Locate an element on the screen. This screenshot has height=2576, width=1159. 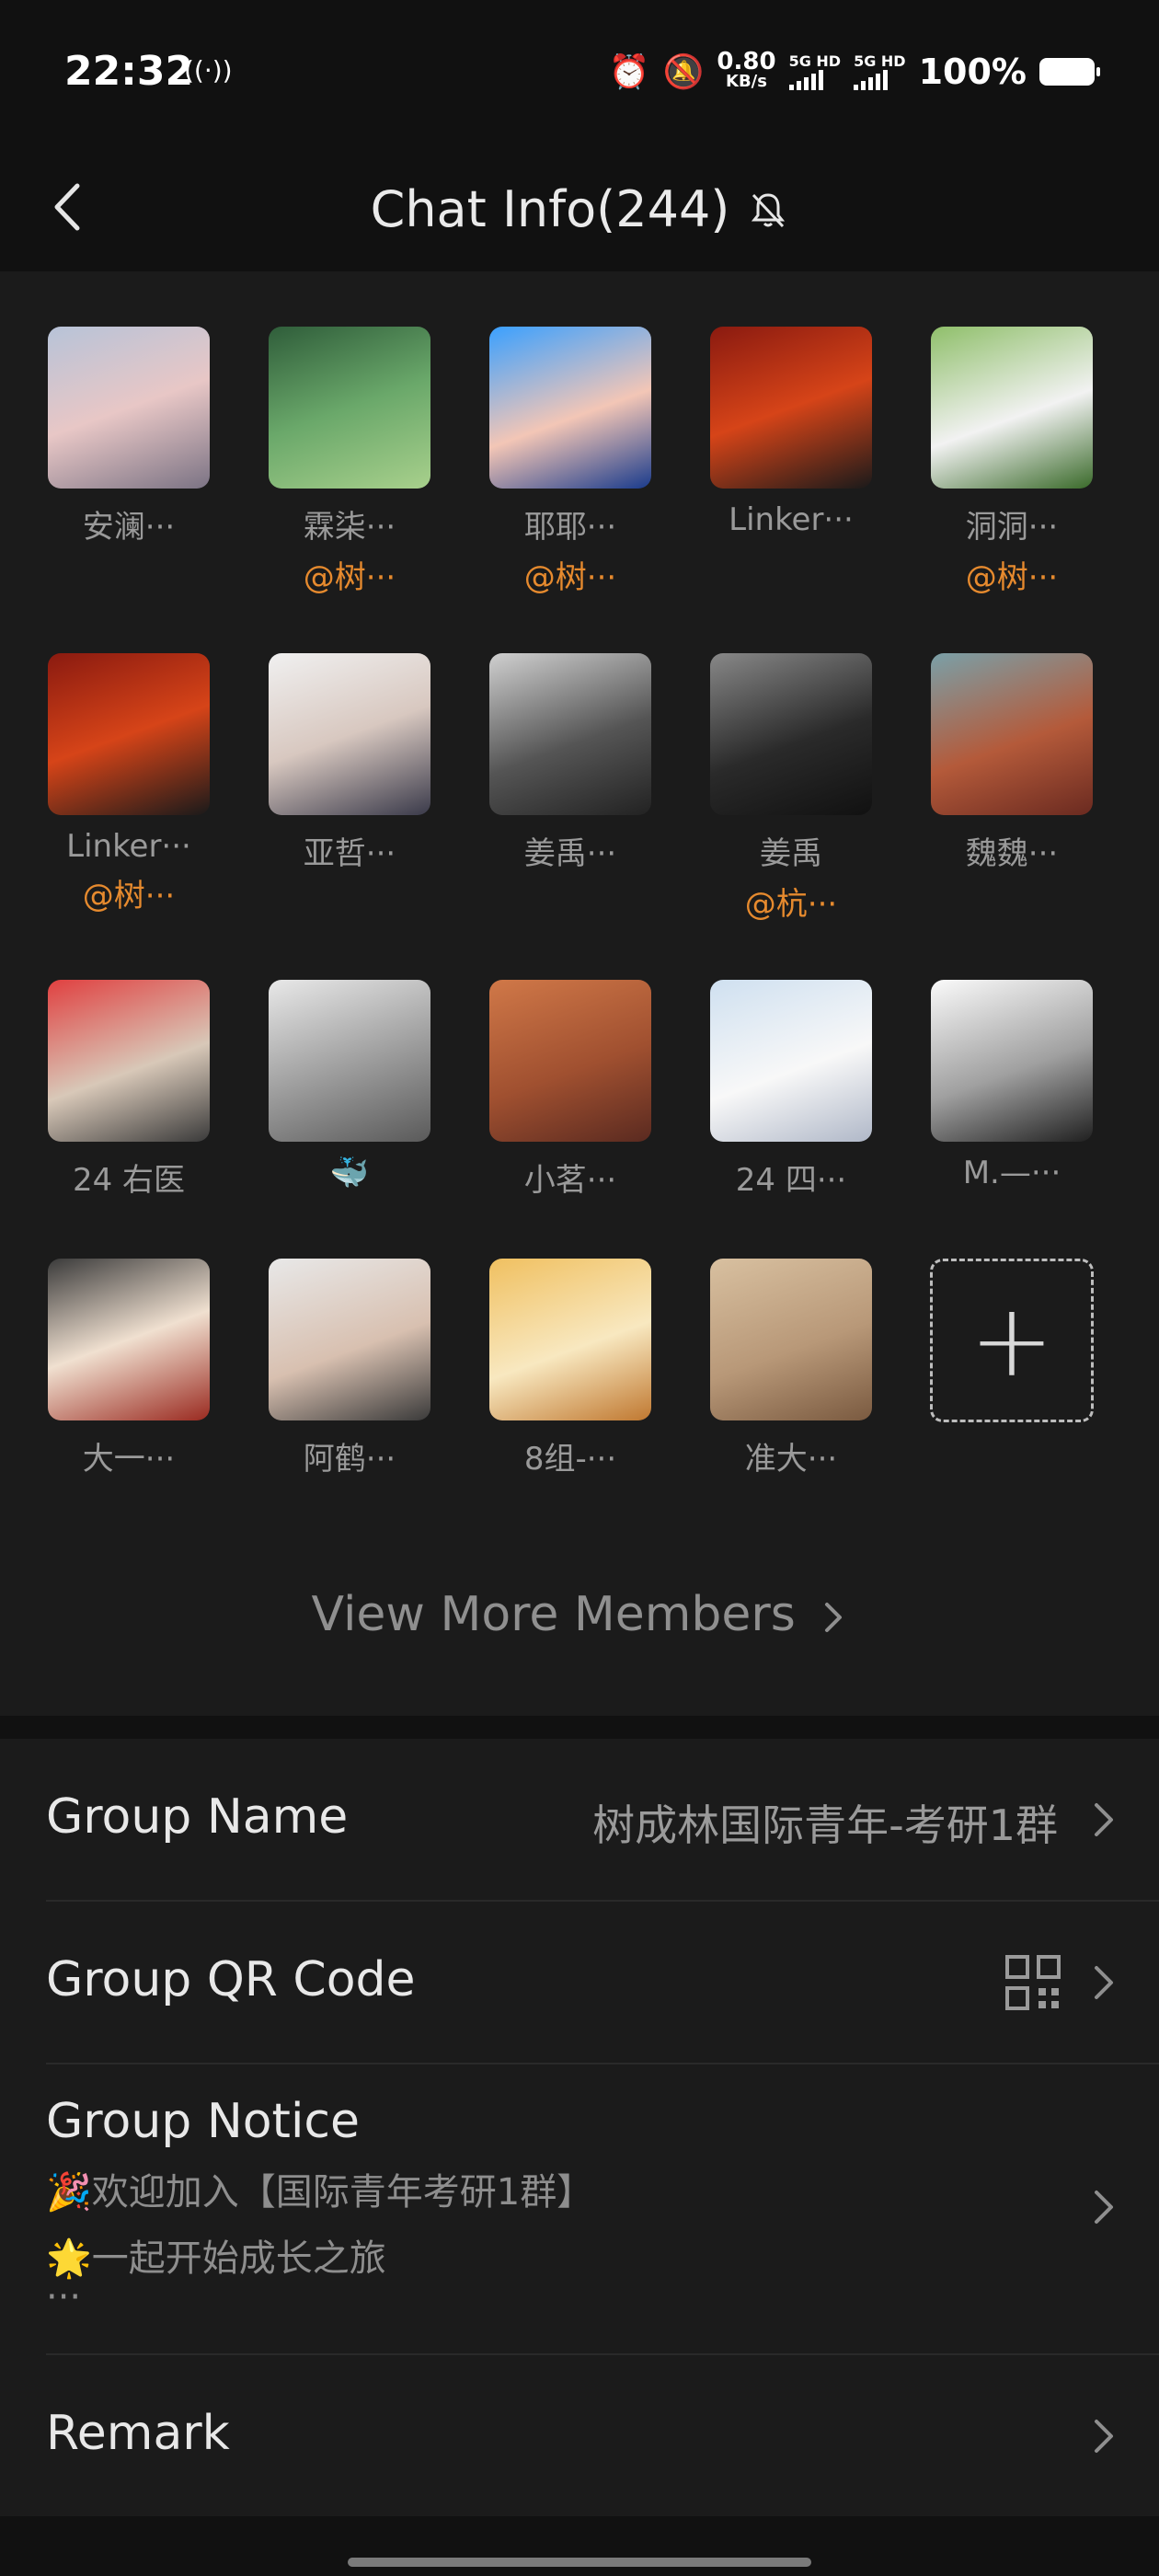
clock-time: 22:32 is located at coordinates (129, 71).